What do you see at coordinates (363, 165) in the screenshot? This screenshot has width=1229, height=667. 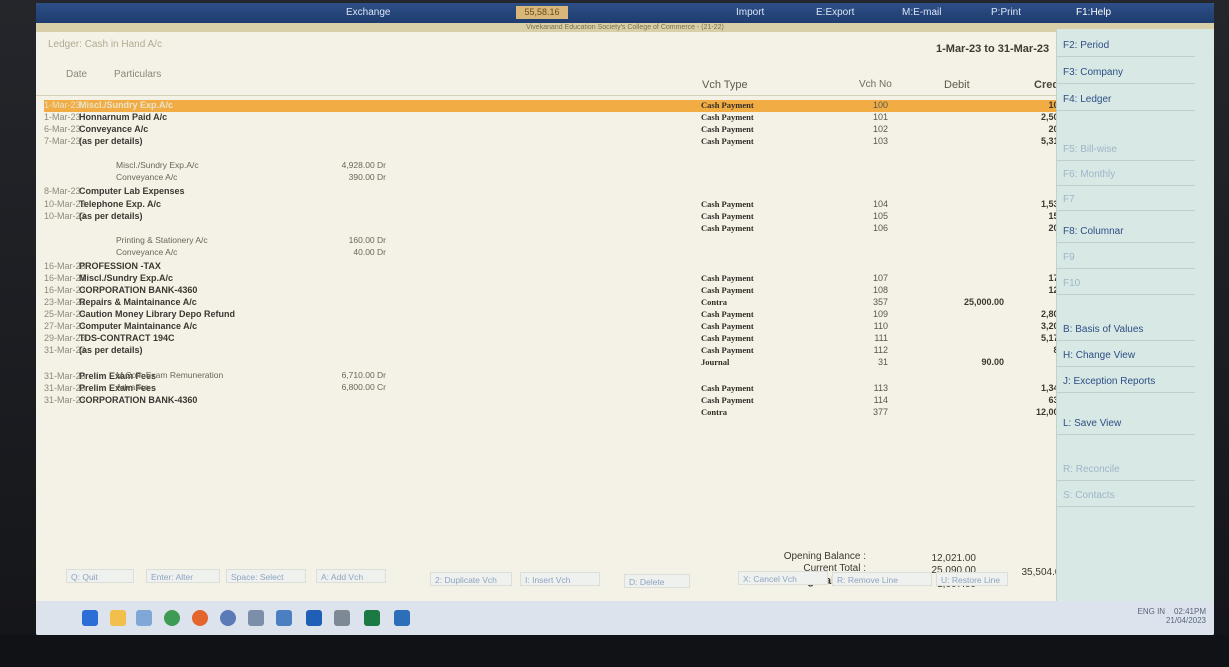 I see `detail-amount: 4,928.00 Dr` at bounding box center [363, 165].